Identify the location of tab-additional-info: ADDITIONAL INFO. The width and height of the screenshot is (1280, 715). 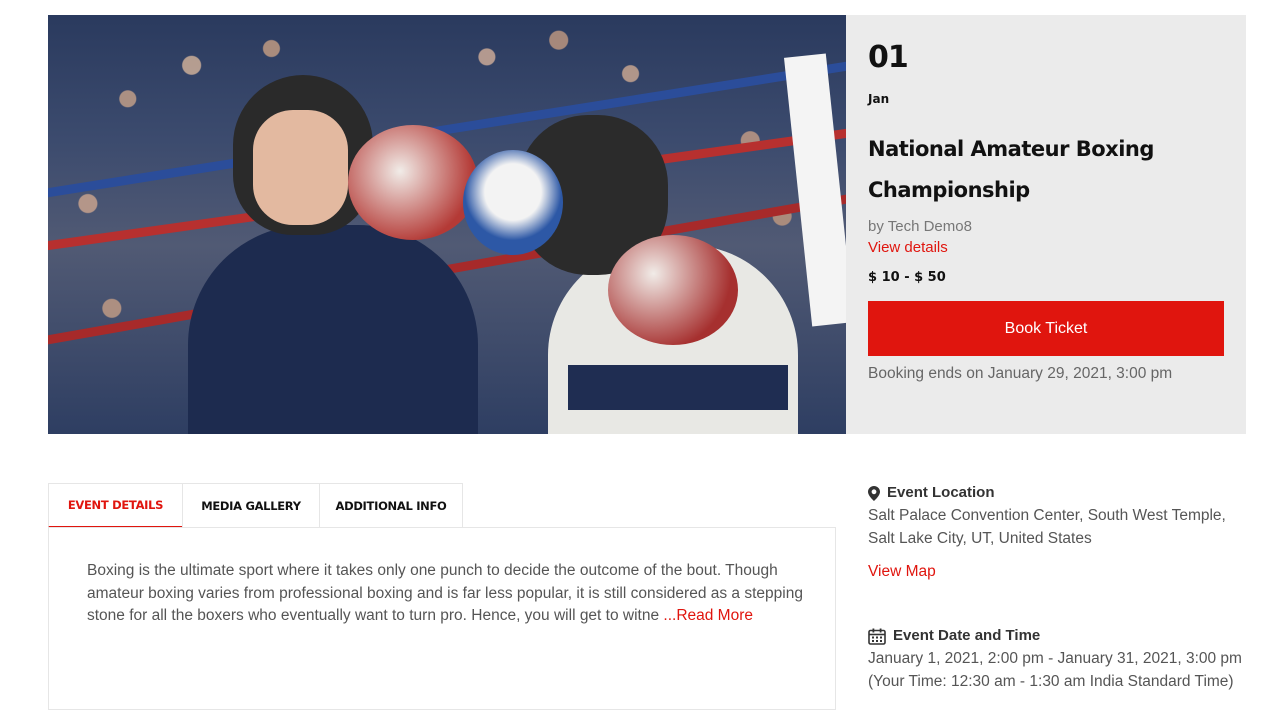
(391, 505).